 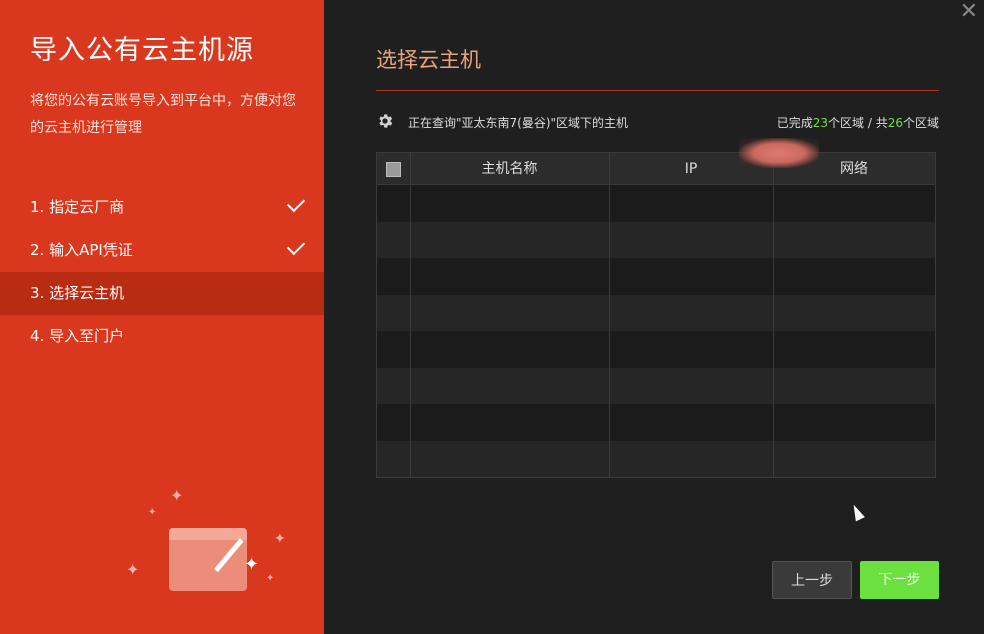 What do you see at coordinates (779, 153) in the screenshot?
I see `redacted-blur` at bounding box center [779, 153].